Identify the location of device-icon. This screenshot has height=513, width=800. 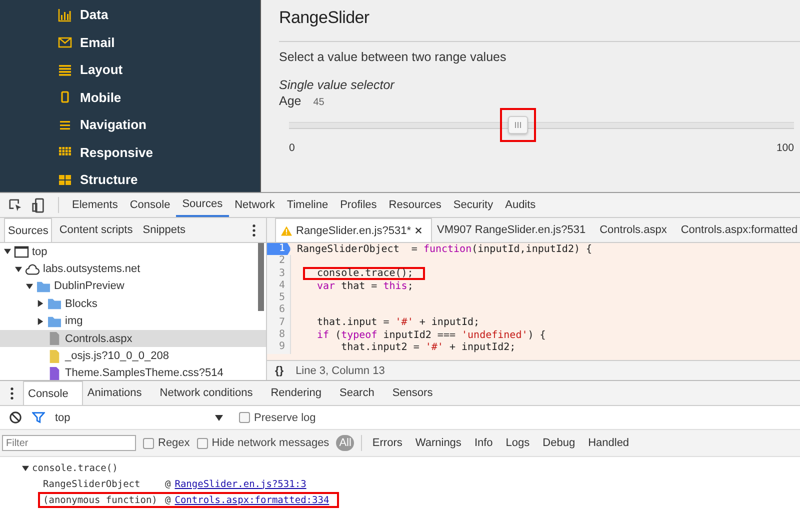
(38, 205).